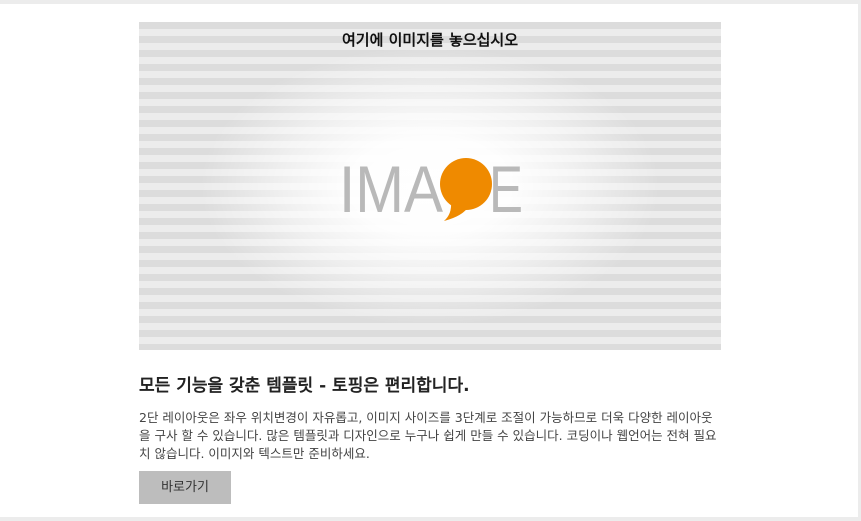 The image size is (861, 521). Describe the element at coordinates (304, 386) in the screenshot. I see `section-headline: 모든 기능을 갖춘 템플릿 - 토핑은 편리합니다.` at that location.